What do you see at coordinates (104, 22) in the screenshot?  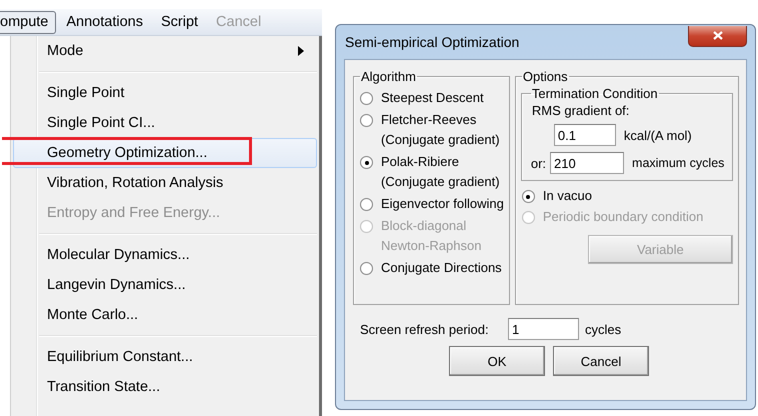 I see `menu-bar-item: Annotations` at bounding box center [104, 22].